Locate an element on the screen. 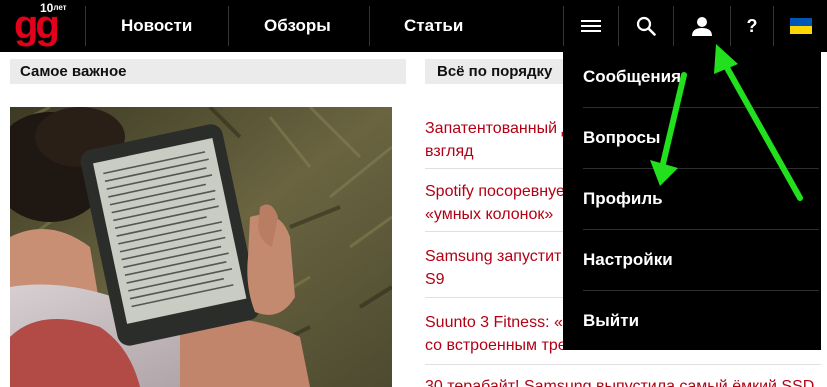 The height and width of the screenshot is (387, 827). menu-item-settings: Настройки is located at coordinates (698, 260).